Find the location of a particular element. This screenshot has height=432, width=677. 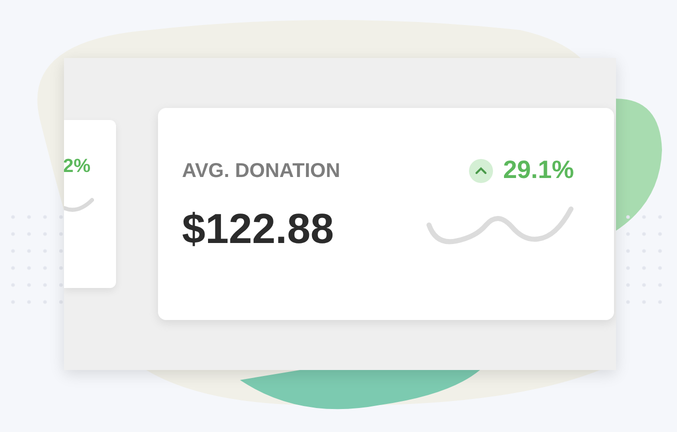

stat-label: AVG. DONATION is located at coordinates (261, 171).